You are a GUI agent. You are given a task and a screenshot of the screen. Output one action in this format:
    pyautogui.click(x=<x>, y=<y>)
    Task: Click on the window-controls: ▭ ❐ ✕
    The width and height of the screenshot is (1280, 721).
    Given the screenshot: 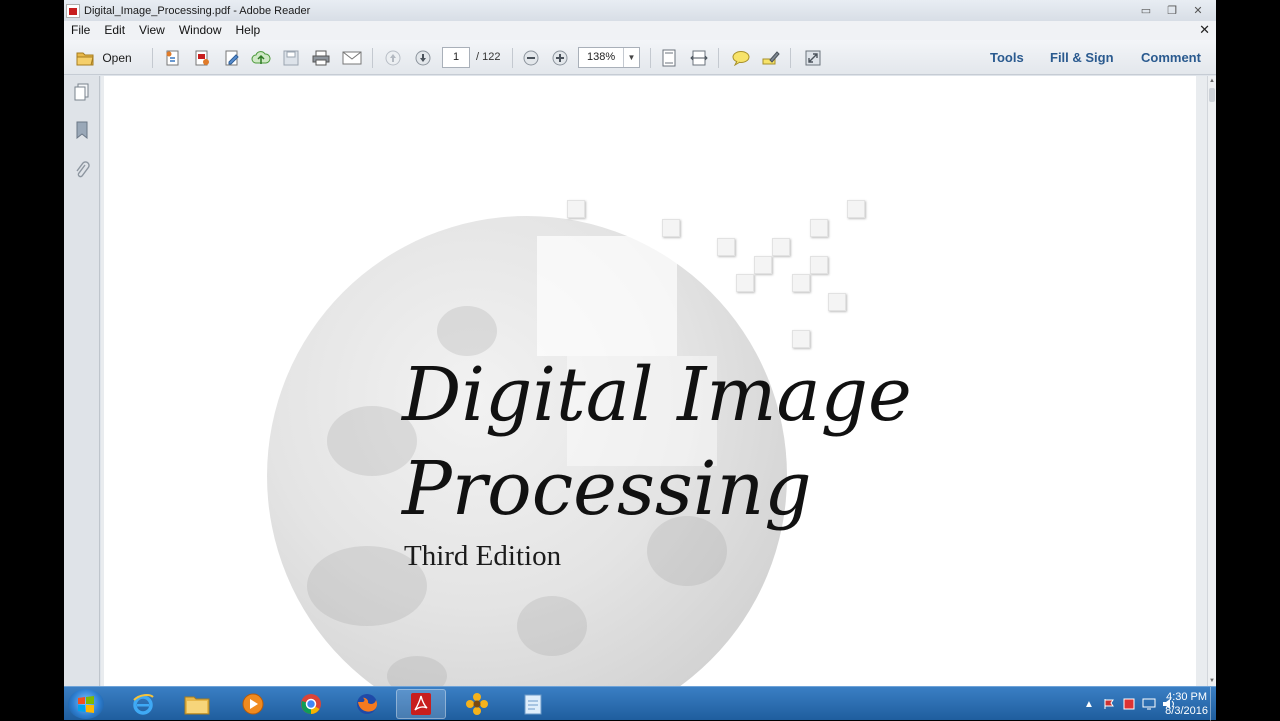 What is the action you would take?
    pyautogui.click(x=1172, y=10)
    